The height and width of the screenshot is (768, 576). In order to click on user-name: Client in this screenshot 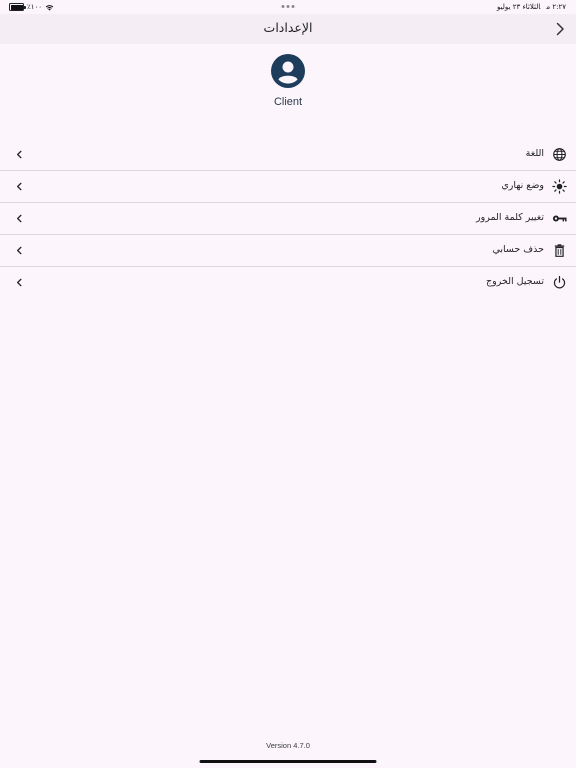, I will do `click(288, 102)`.